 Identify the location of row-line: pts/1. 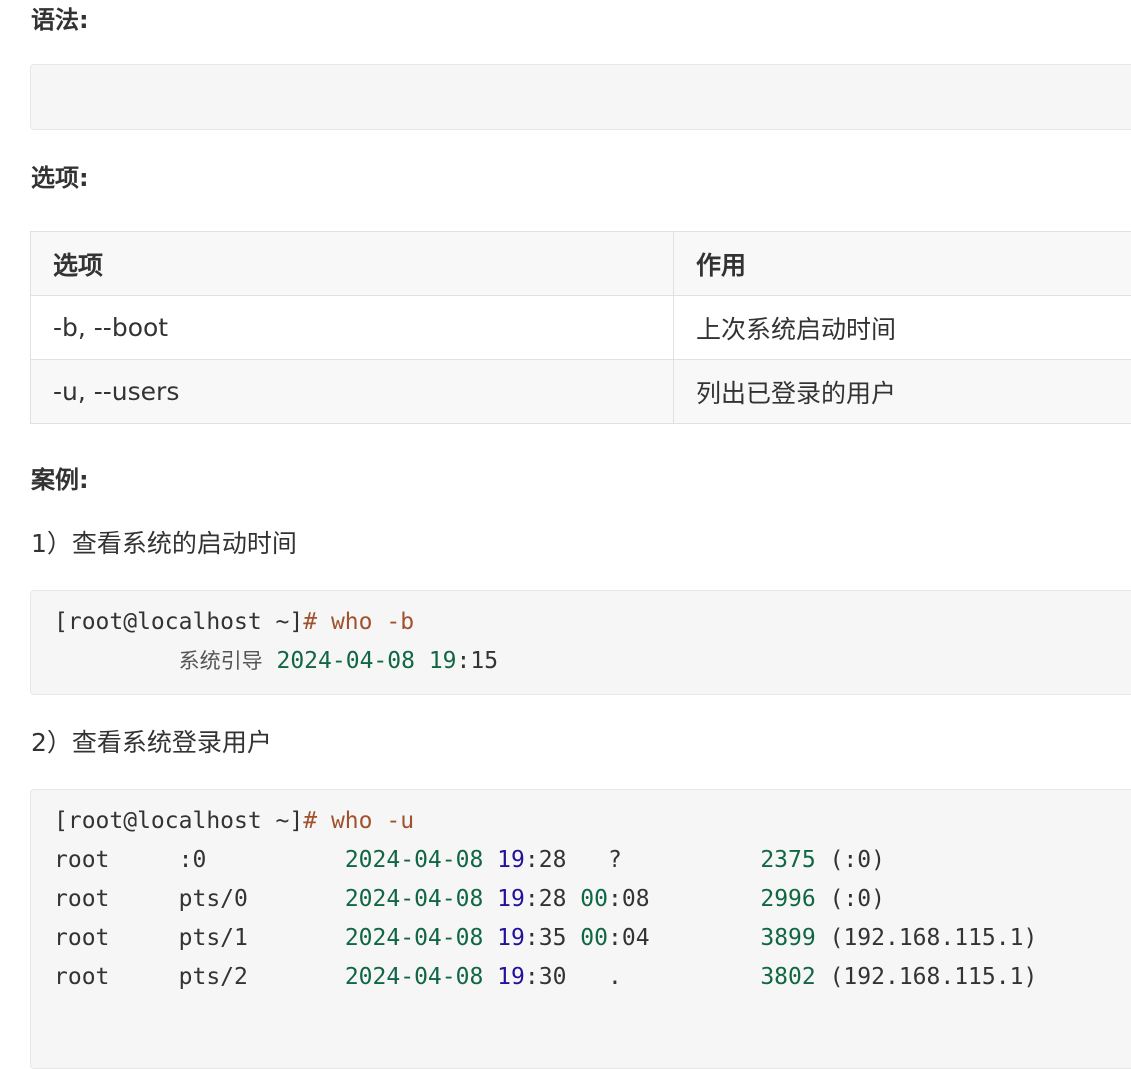
(213, 938).